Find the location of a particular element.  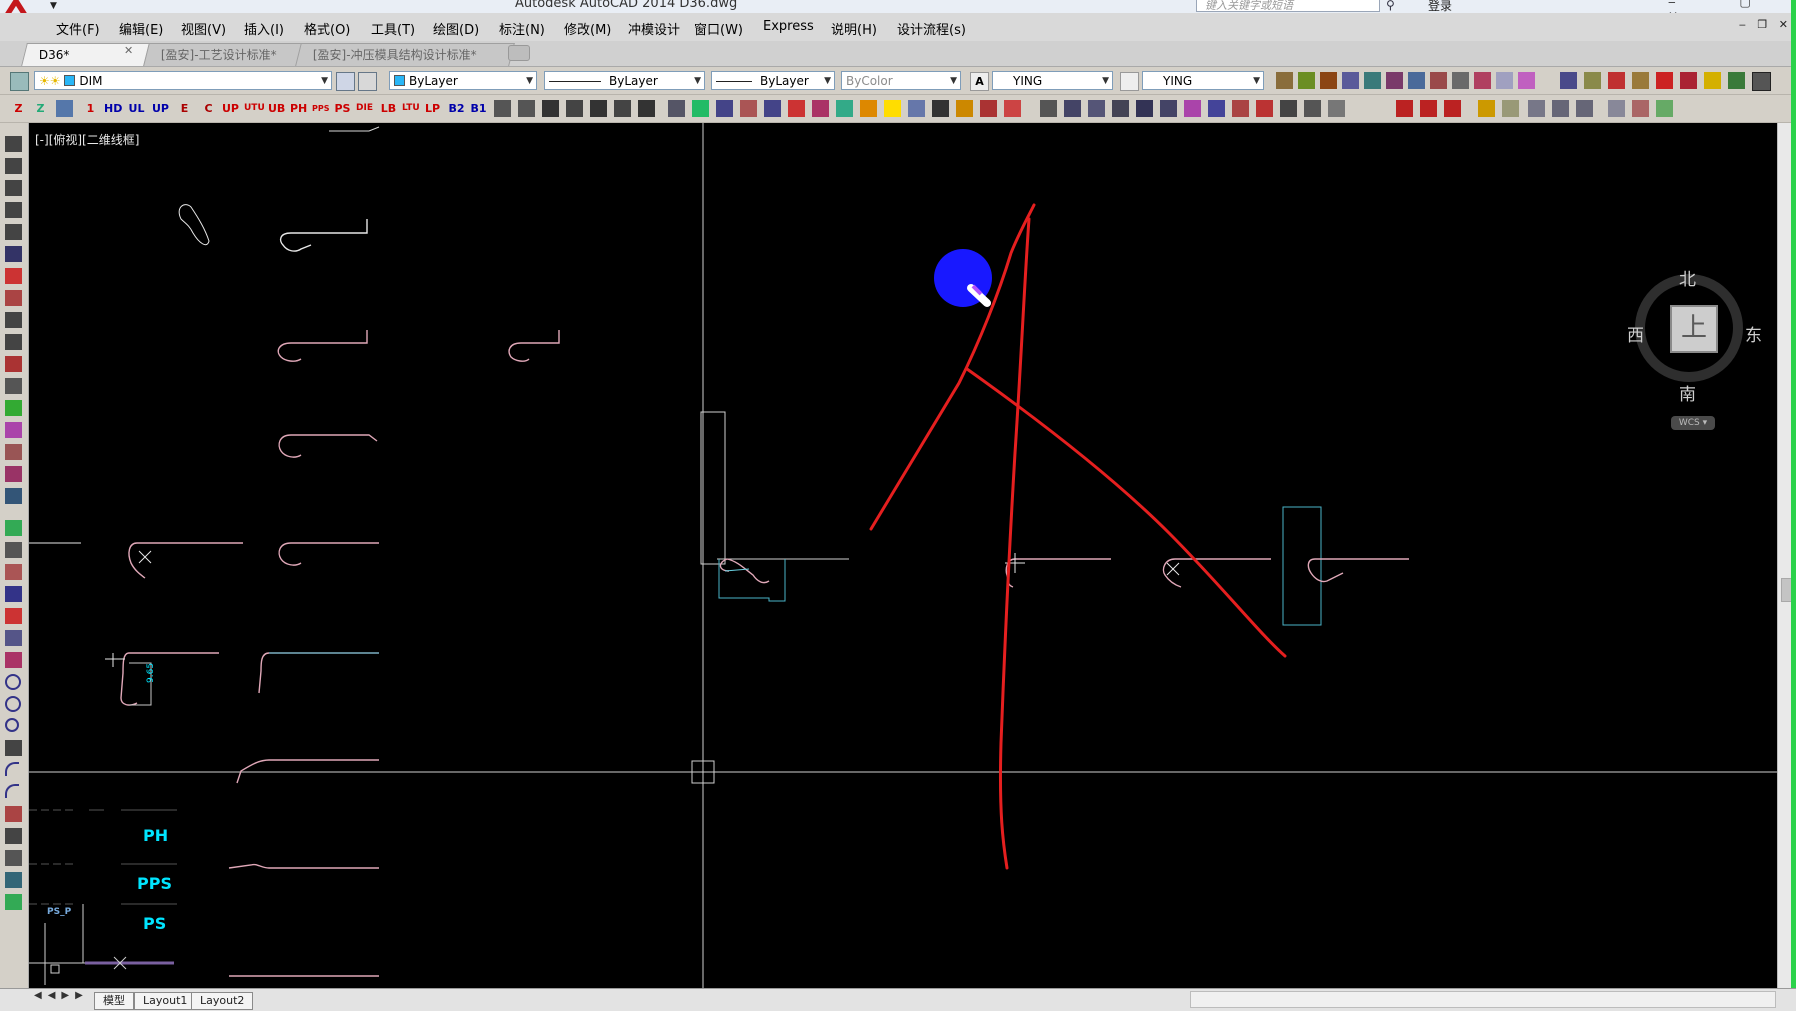

tool-die-button: DIE is located at coordinates (364, 108).